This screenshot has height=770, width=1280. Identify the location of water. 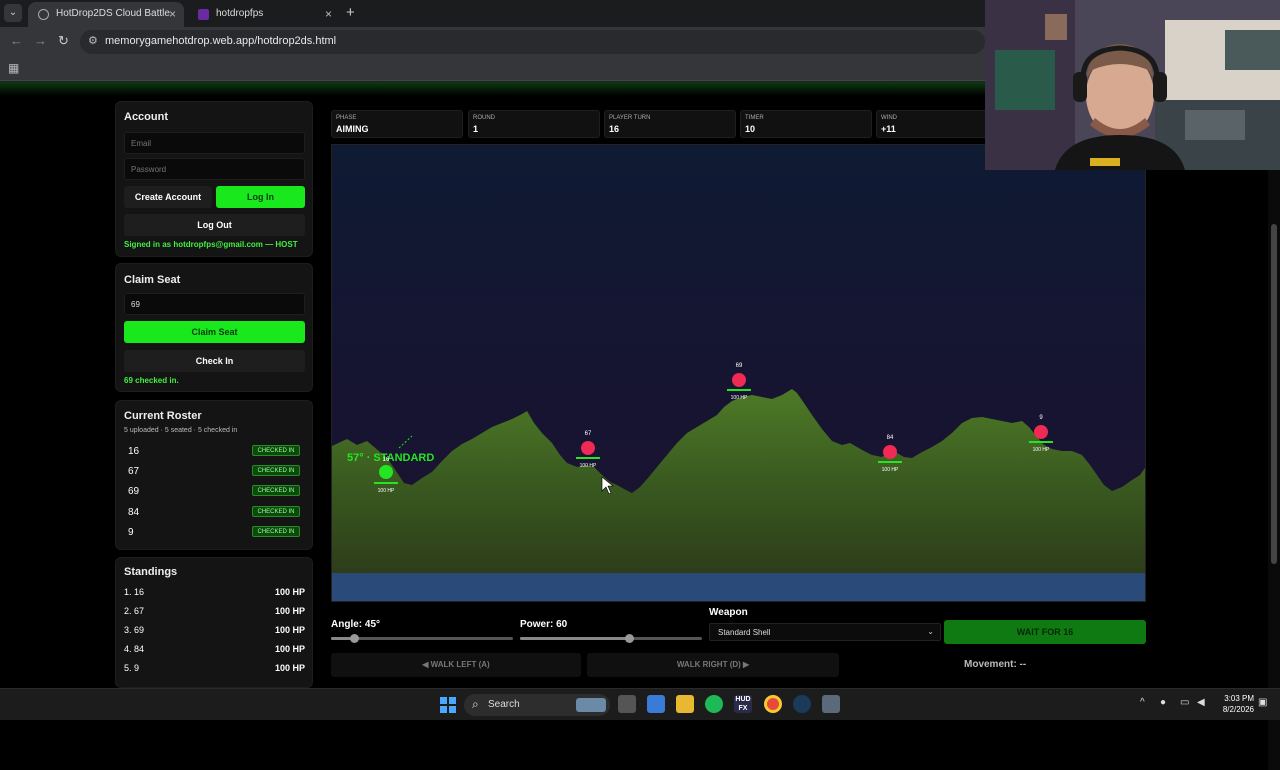
(738, 587).